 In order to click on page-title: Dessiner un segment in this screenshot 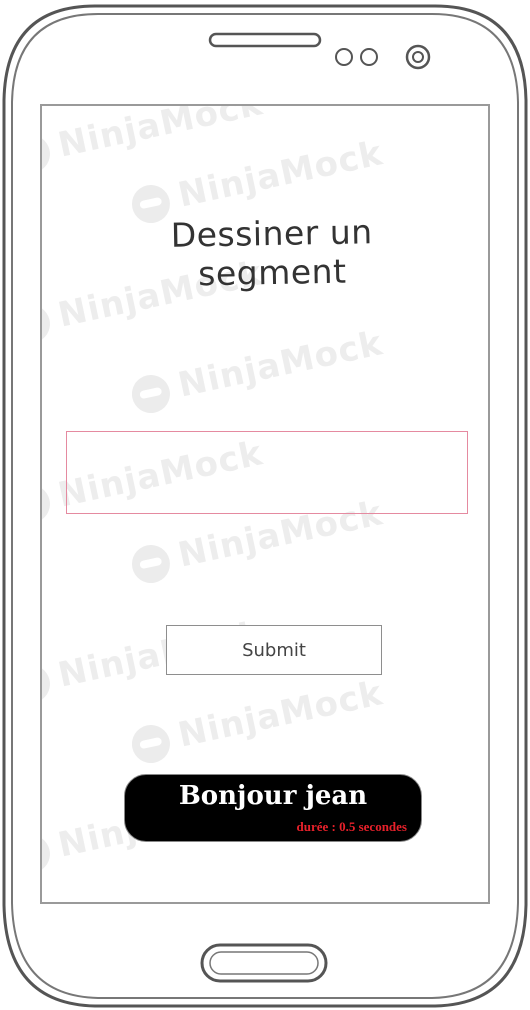, I will do `click(271, 253)`.